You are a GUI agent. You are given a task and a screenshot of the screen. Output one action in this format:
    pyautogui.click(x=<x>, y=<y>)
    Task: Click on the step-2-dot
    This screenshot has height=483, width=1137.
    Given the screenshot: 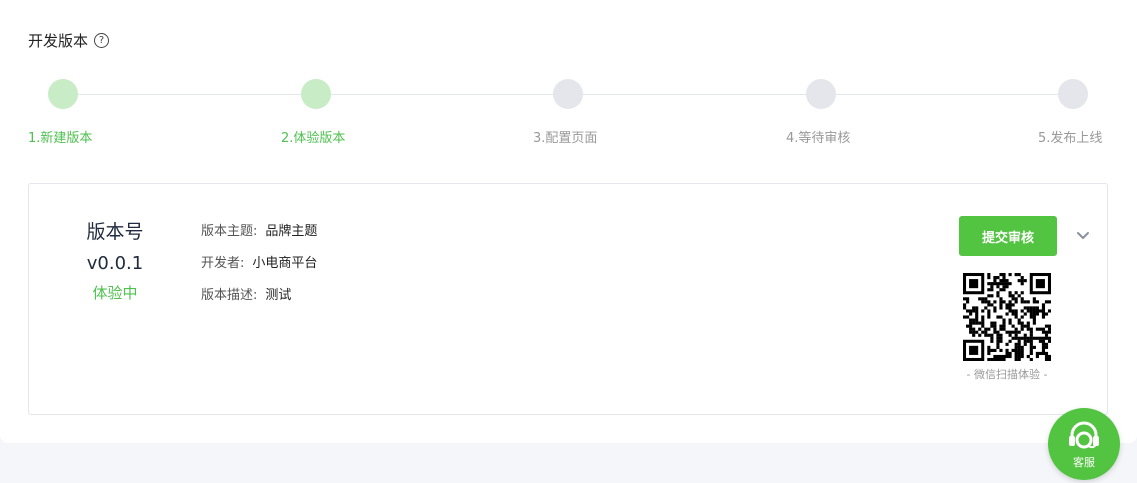 What is the action you would take?
    pyautogui.click(x=316, y=94)
    